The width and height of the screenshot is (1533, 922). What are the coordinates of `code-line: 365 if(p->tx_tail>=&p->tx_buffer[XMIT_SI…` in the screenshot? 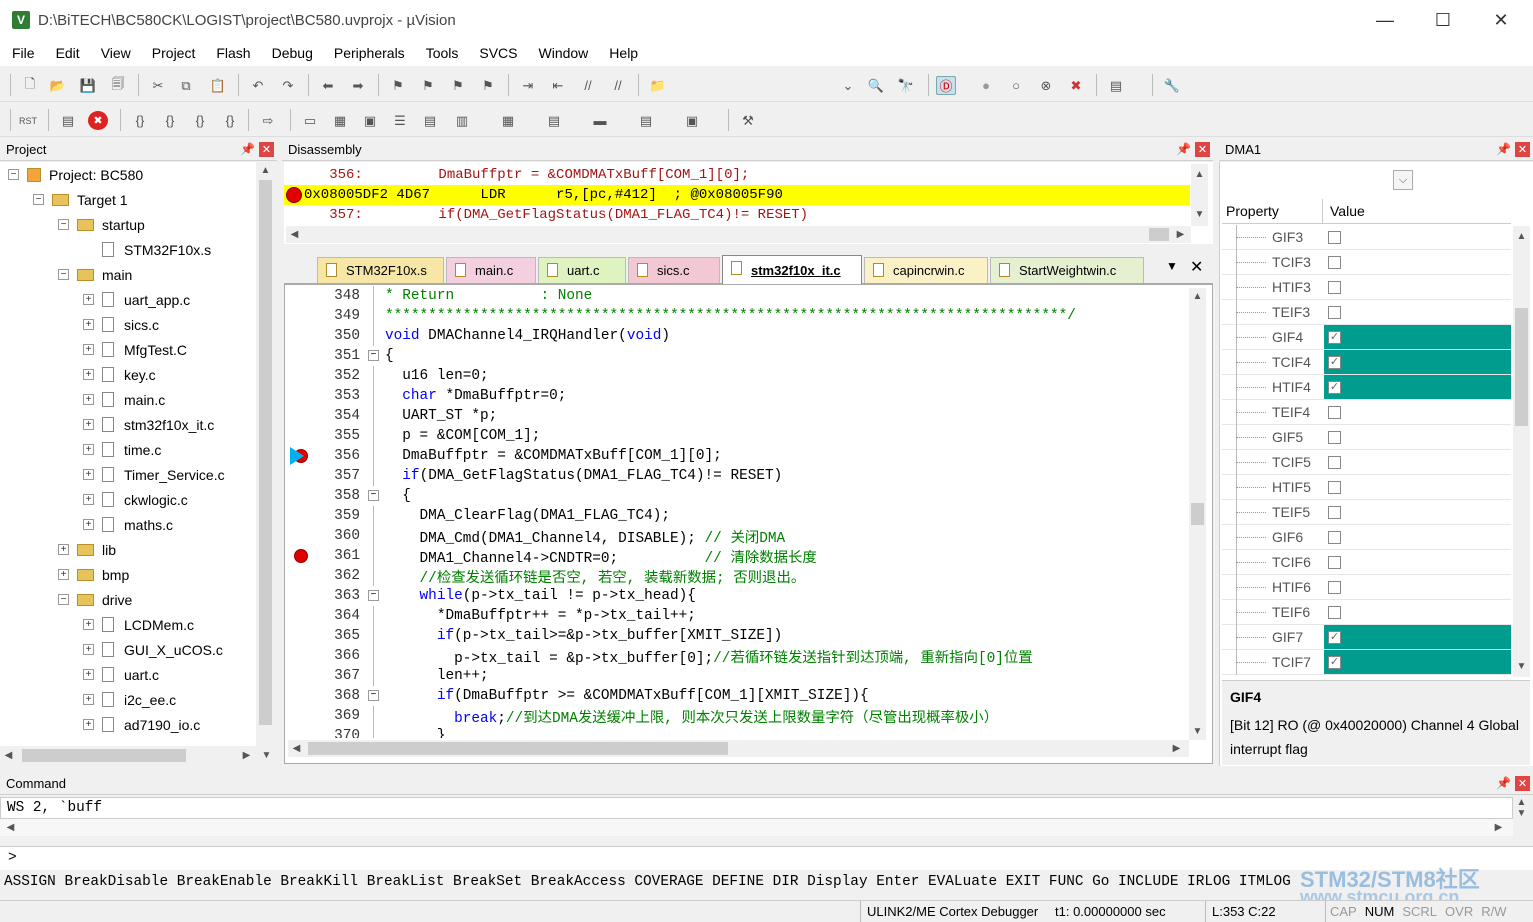 It's located at (738, 636).